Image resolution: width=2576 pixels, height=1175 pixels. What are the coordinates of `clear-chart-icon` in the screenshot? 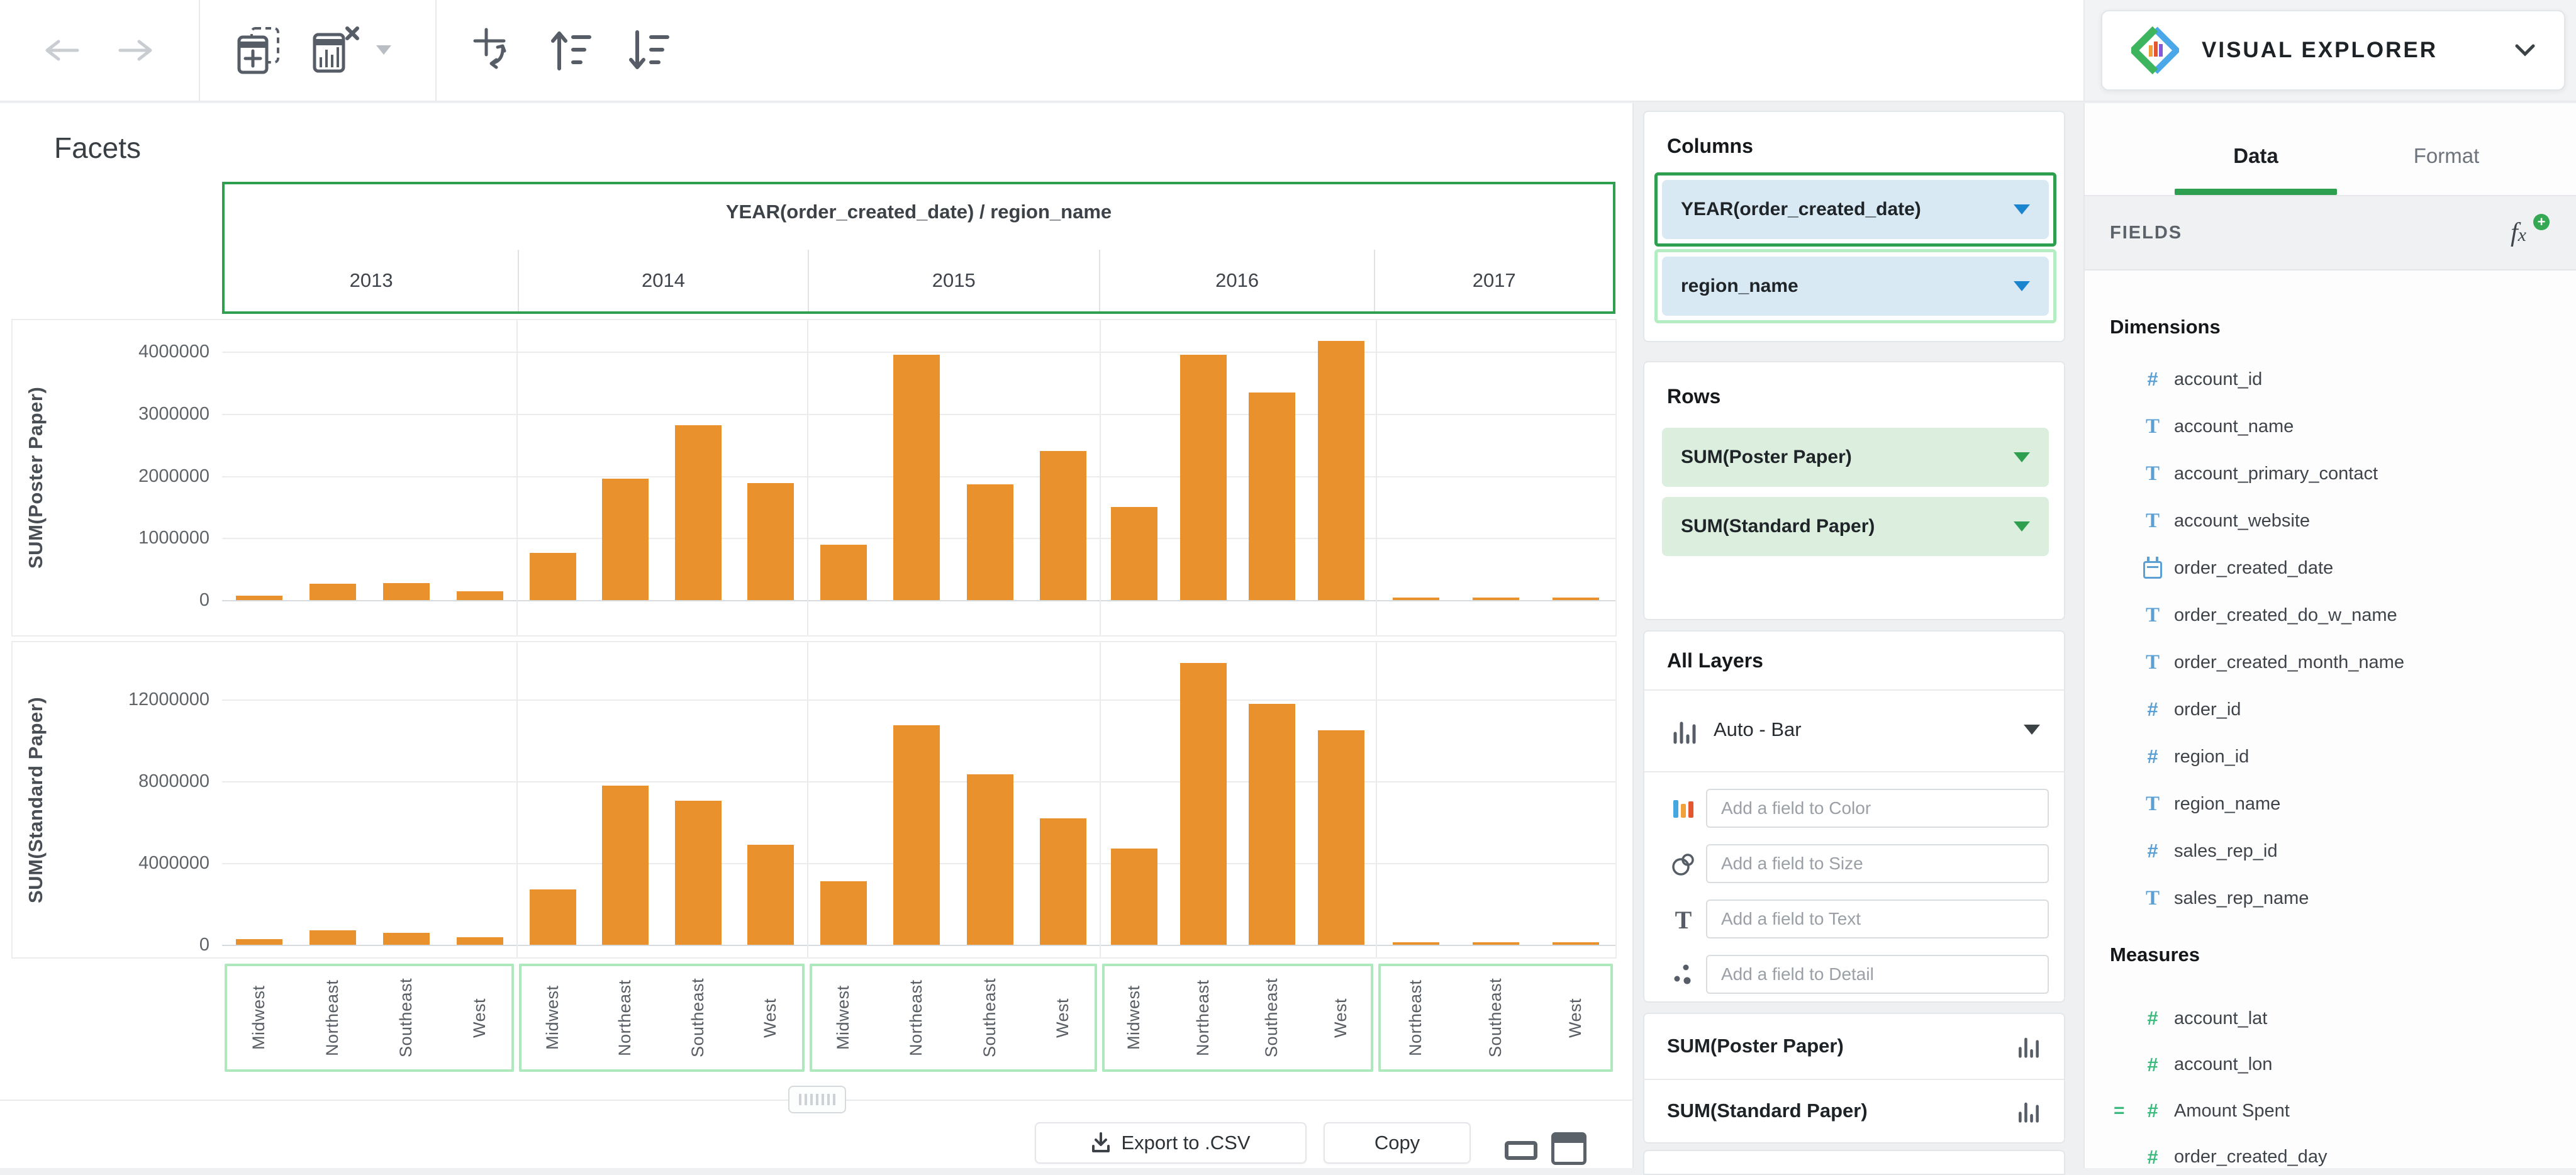 It's located at (336, 50).